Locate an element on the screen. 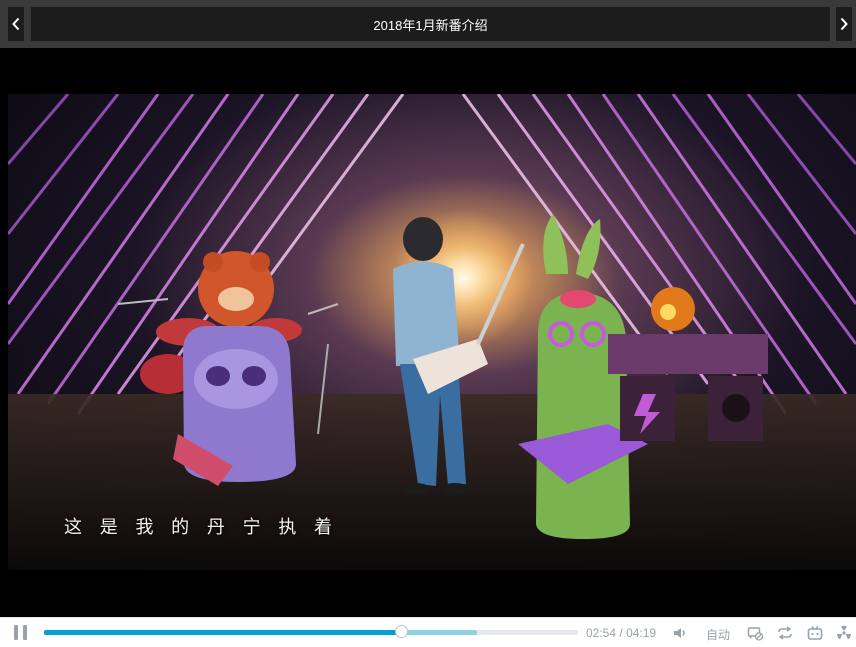 The width and height of the screenshot is (856, 647). pause-icon is located at coordinates (16, 632).